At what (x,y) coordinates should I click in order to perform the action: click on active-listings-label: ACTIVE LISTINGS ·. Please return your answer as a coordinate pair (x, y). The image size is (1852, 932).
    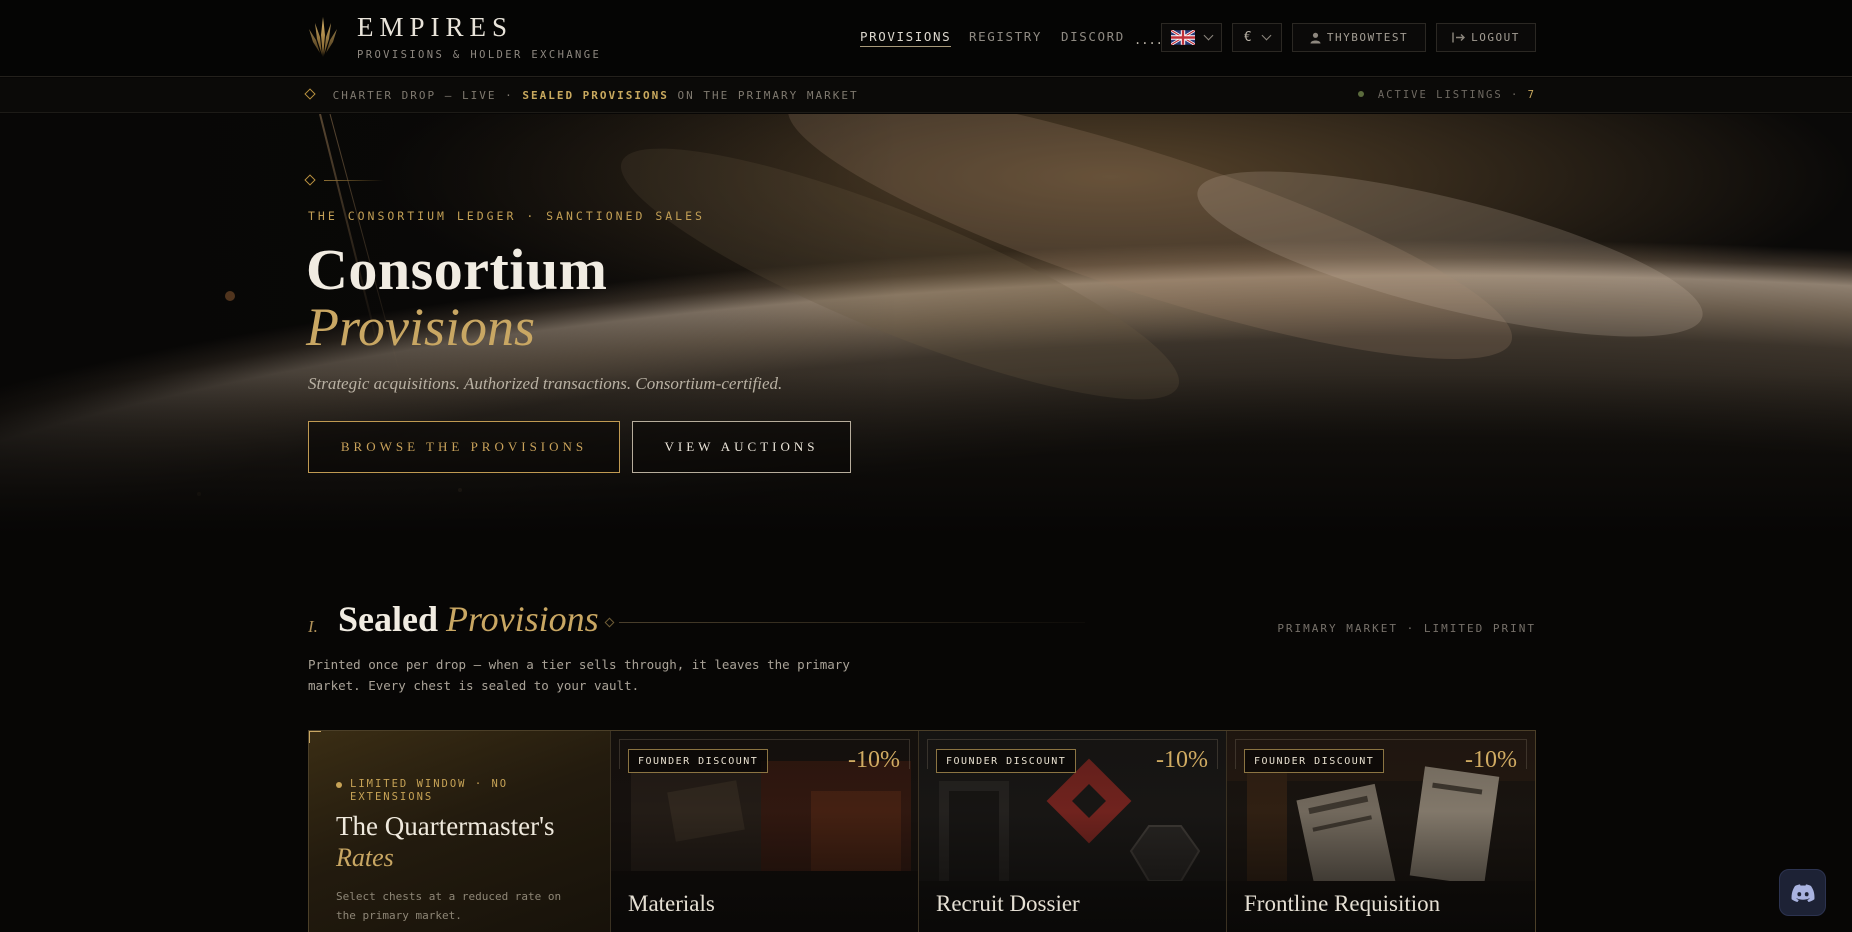
    Looking at the image, I should click on (1448, 95).